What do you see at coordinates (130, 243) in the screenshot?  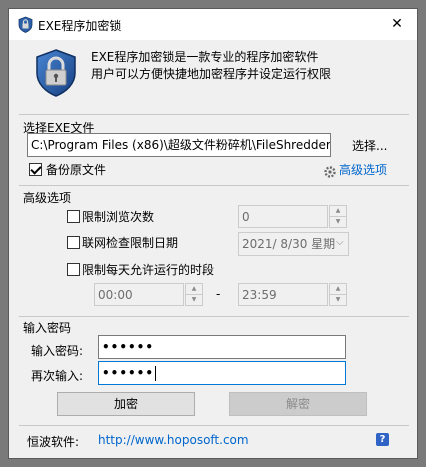 I see `online-date-label: 联网检查限制日期` at bounding box center [130, 243].